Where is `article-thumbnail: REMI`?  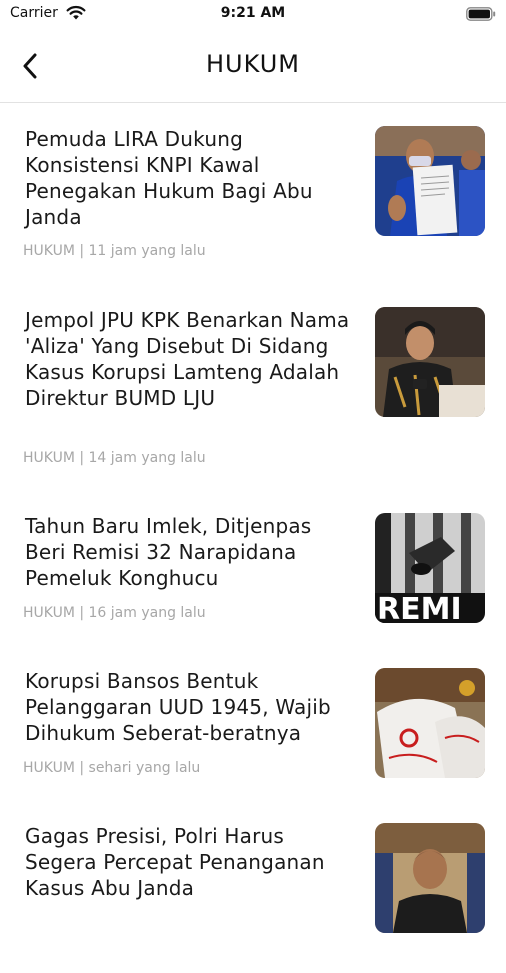
article-thumbnail: REMI is located at coordinates (430, 568).